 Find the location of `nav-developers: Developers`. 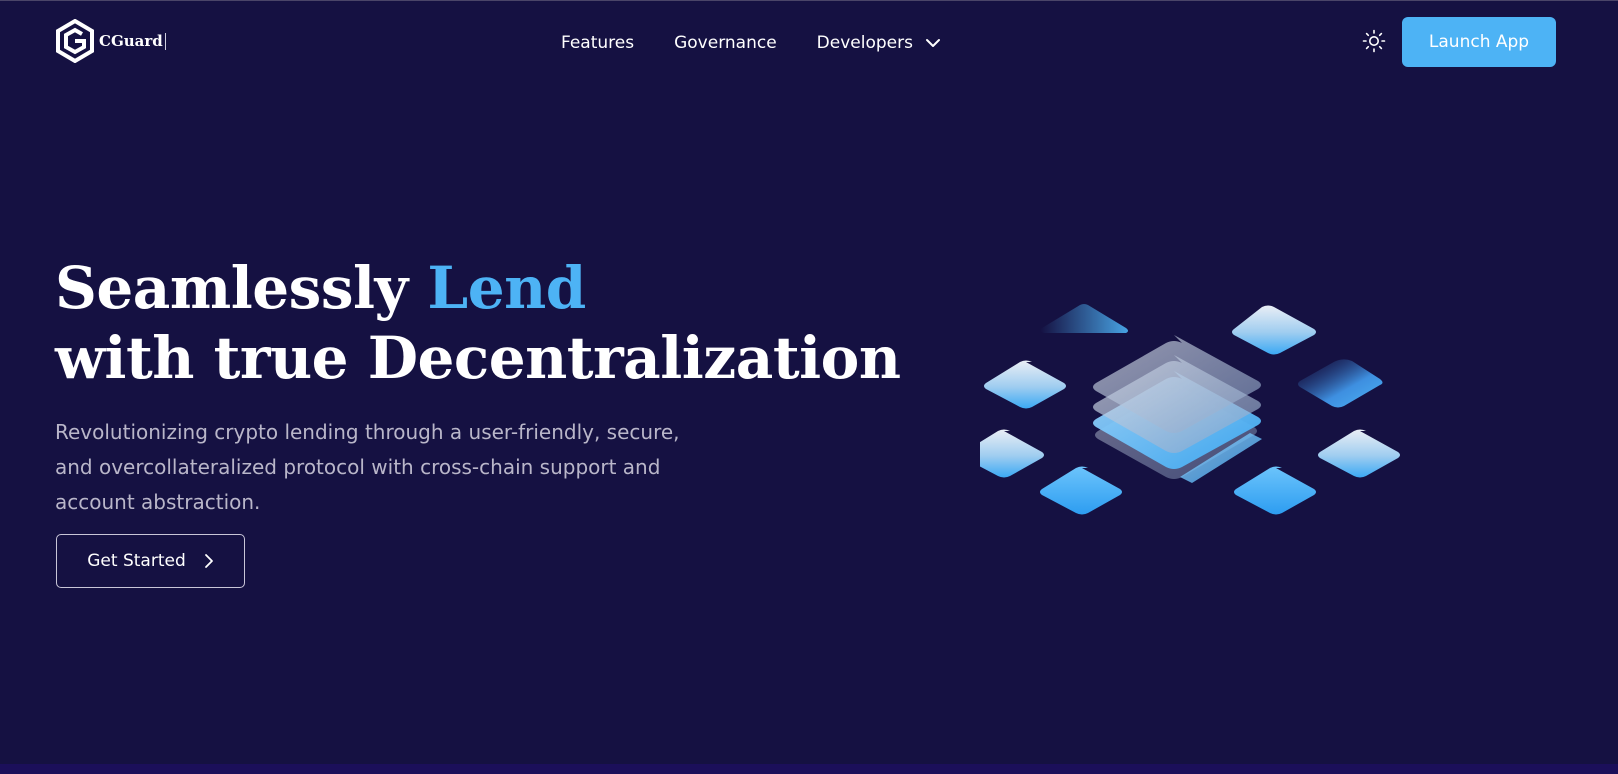

nav-developers: Developers is located at coordinates (879, 43).